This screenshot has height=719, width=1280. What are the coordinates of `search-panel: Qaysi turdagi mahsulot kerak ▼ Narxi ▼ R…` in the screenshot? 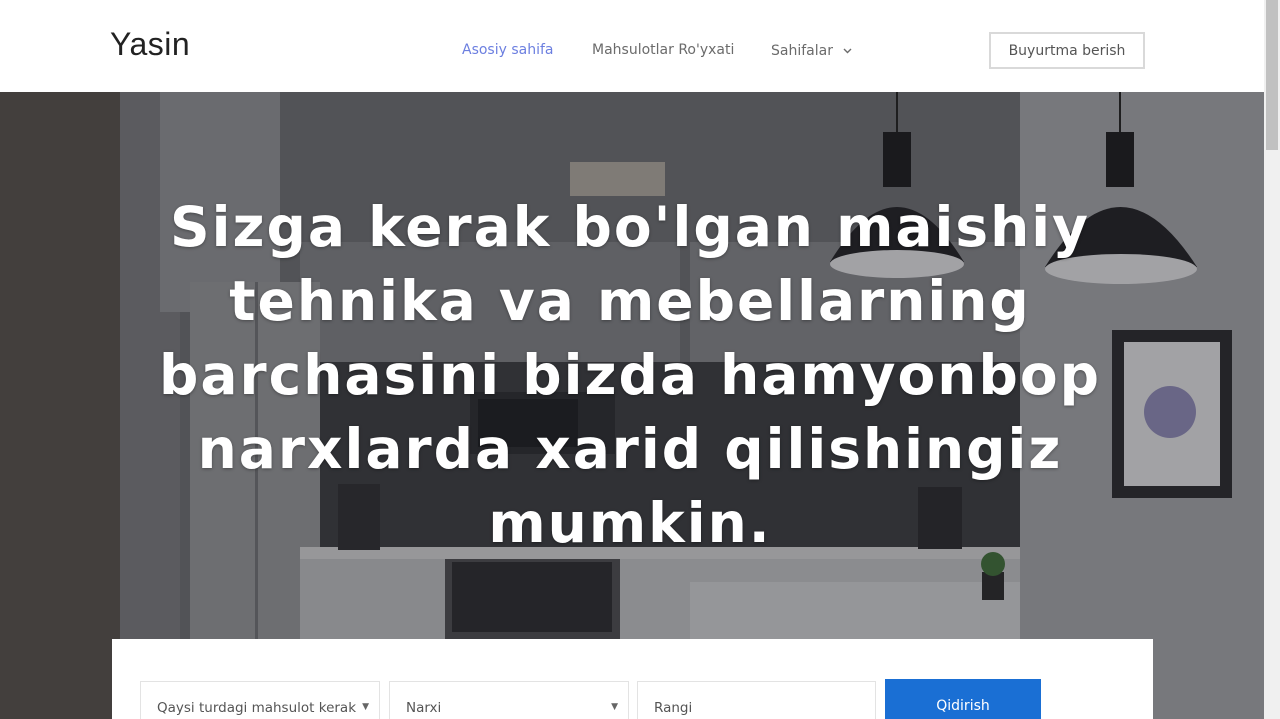 It's located at (632, 679).